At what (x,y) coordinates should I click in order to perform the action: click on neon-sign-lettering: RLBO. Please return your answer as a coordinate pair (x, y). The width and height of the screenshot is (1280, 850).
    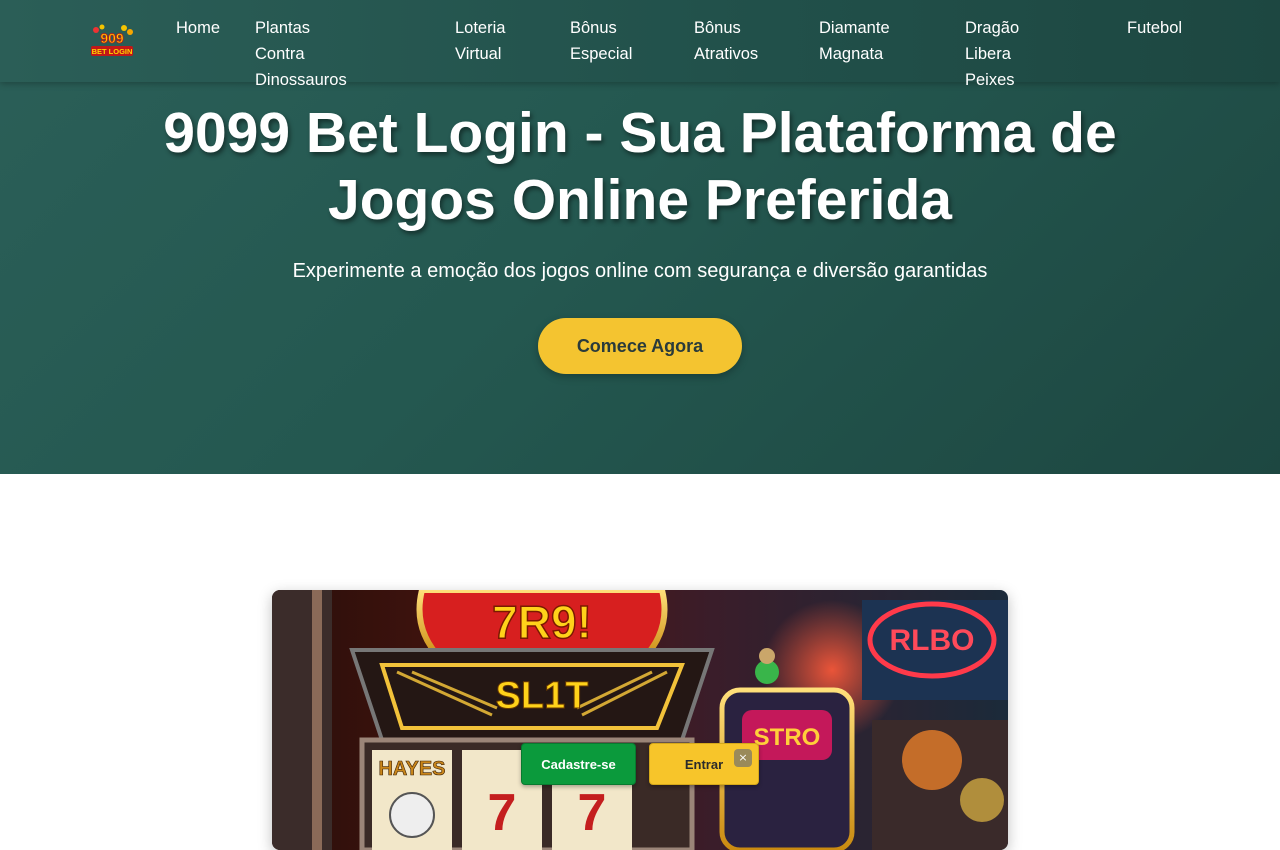
    Looking at the image, I should click on (932, 640).